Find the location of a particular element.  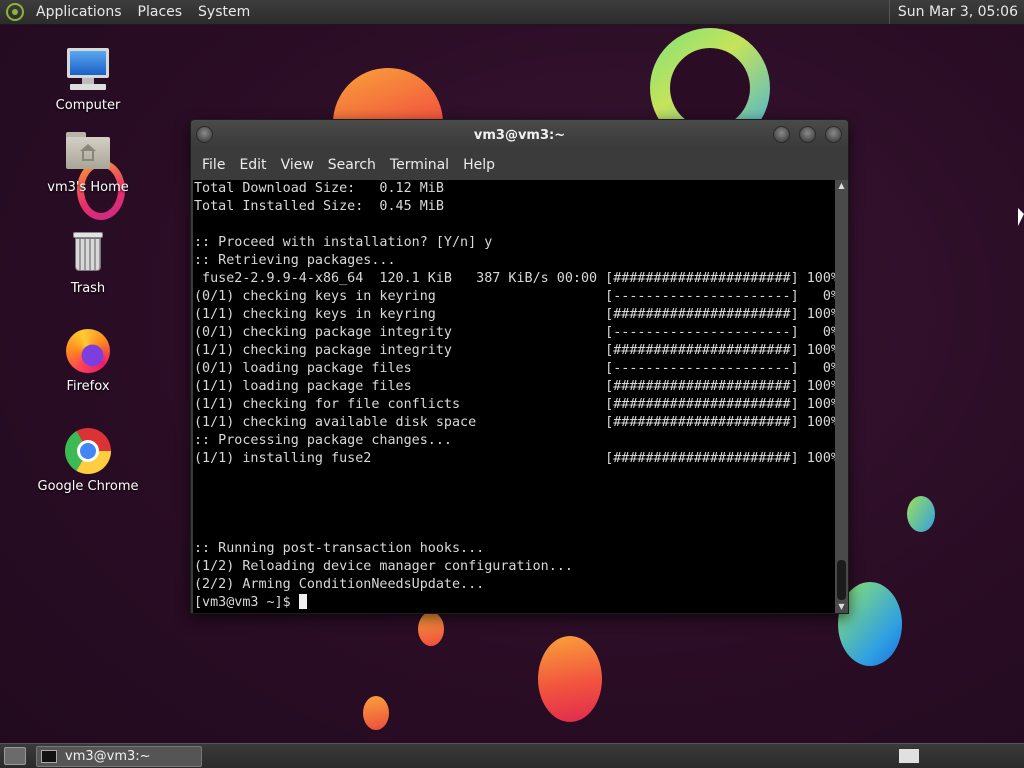

terminal-icon is located at coordinates (49, 756).